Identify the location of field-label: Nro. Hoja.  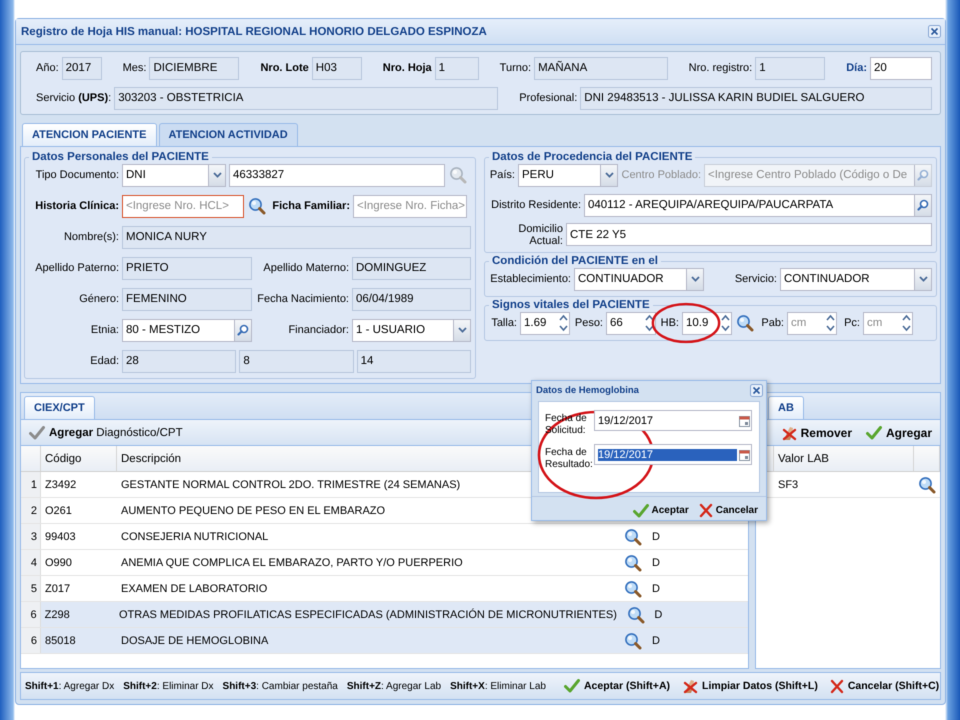
(407, 68).